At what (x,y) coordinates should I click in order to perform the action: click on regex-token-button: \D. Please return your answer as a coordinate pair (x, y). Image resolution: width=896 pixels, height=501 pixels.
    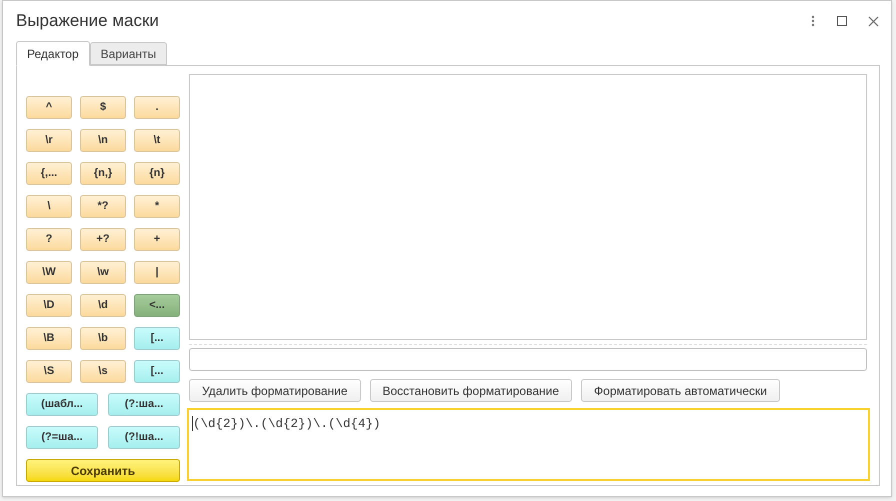
    Looking at the image, I should click on (49, 305).